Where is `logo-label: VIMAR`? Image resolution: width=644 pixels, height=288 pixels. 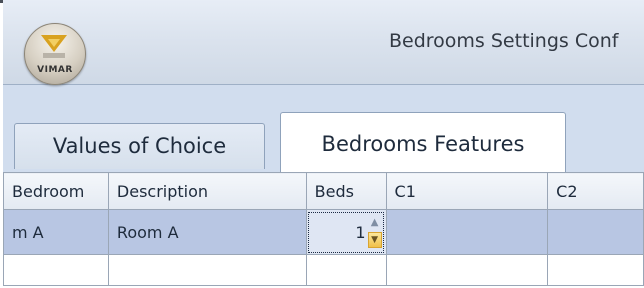
logo-label: VIMAR is located at coordinates (55, 70).